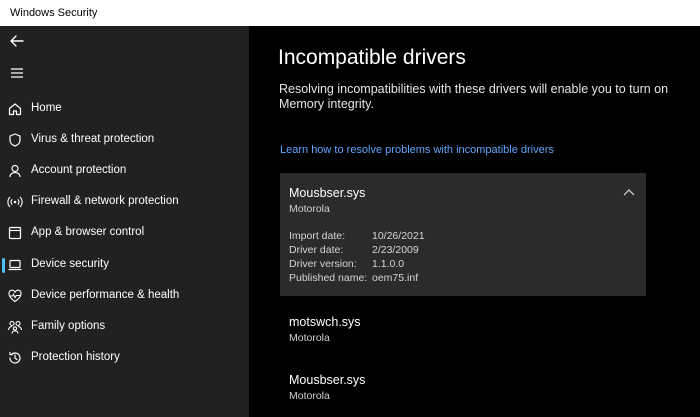  Describe the element at coordinates (328, 278) in the screenshot. I see `property-key: Published name:` at that location.